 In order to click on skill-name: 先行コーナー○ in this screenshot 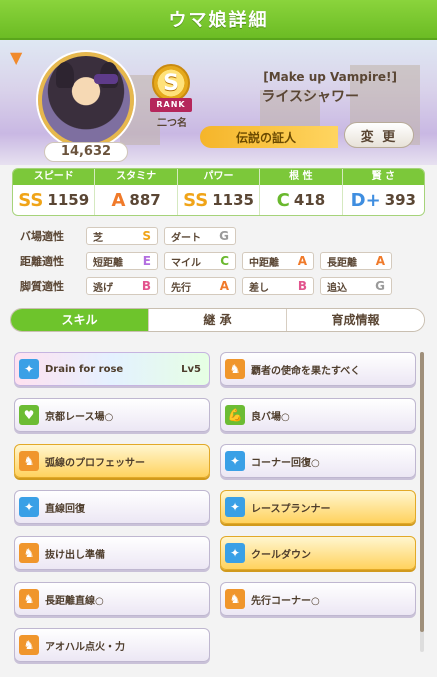, I will do `click(285, 601)`.